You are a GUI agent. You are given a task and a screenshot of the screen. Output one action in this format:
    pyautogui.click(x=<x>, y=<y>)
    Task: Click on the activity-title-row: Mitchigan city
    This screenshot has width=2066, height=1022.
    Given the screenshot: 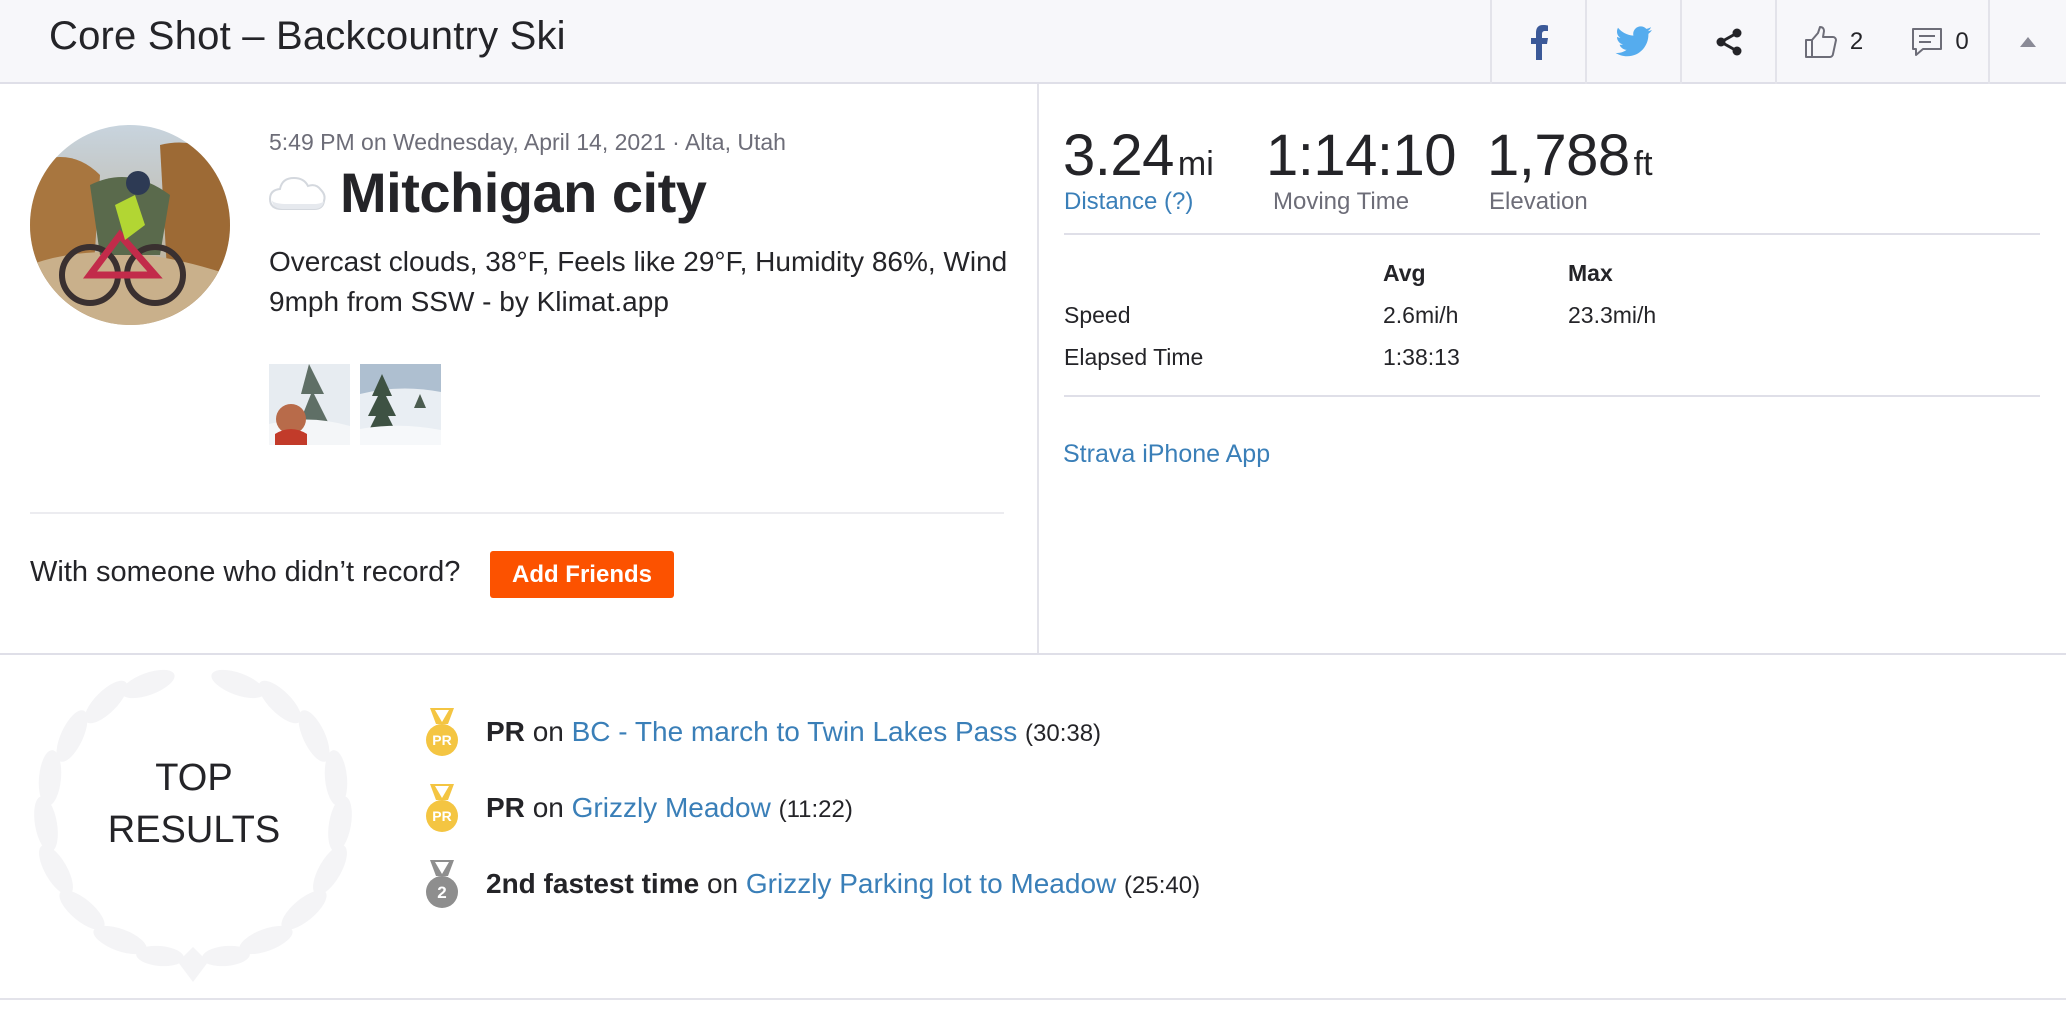 What is the action you would take?
    pyautogui.click(x=487, y=192)
    